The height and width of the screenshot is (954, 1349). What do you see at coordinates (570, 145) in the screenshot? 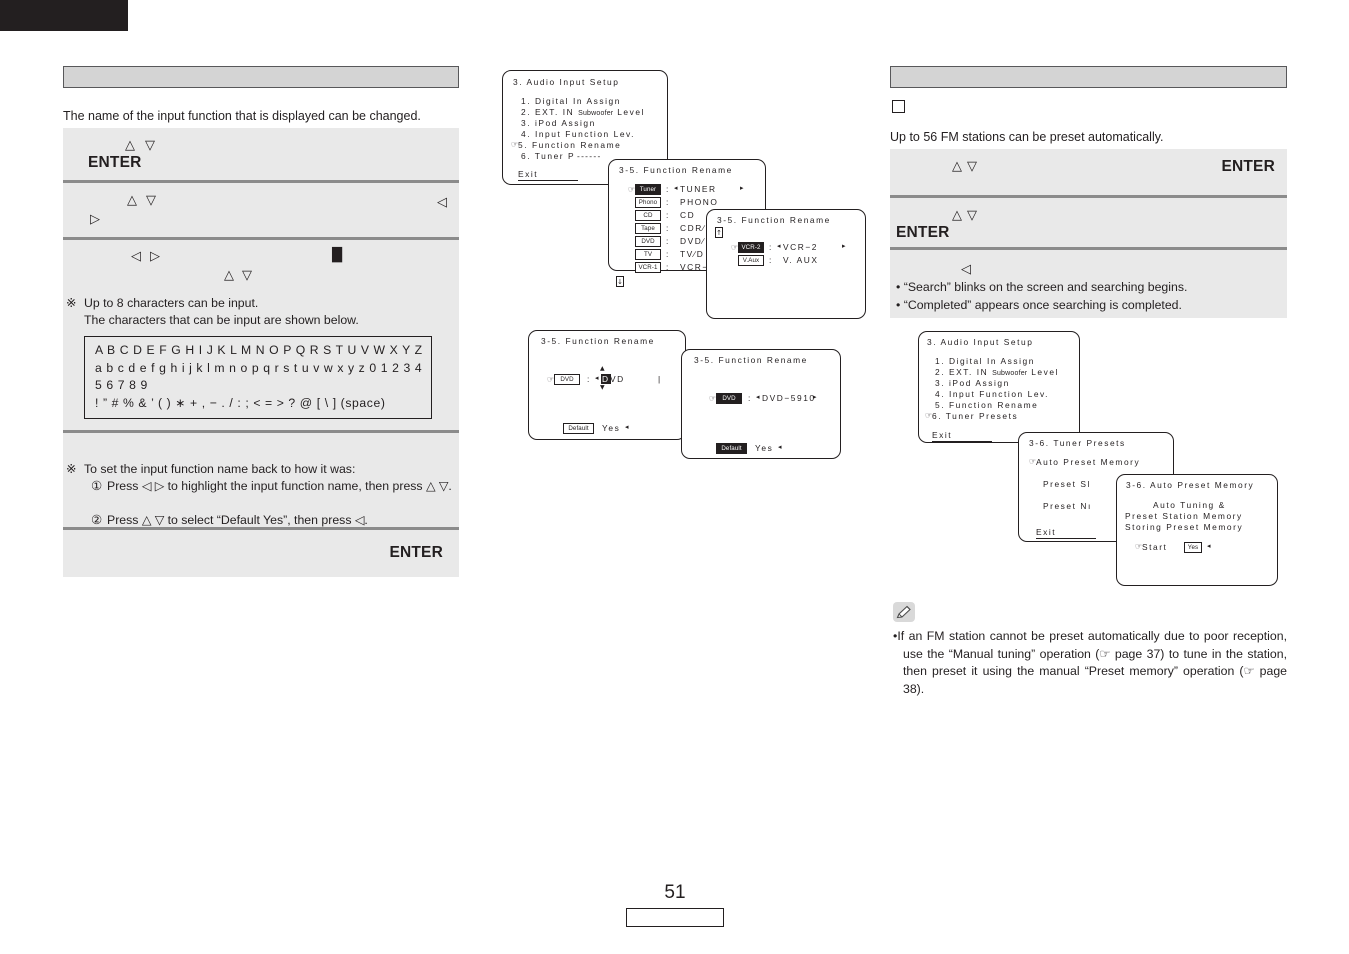
I see `osd-menu-item-selected: 5. Function Rename` at bounding box center [570, 145].